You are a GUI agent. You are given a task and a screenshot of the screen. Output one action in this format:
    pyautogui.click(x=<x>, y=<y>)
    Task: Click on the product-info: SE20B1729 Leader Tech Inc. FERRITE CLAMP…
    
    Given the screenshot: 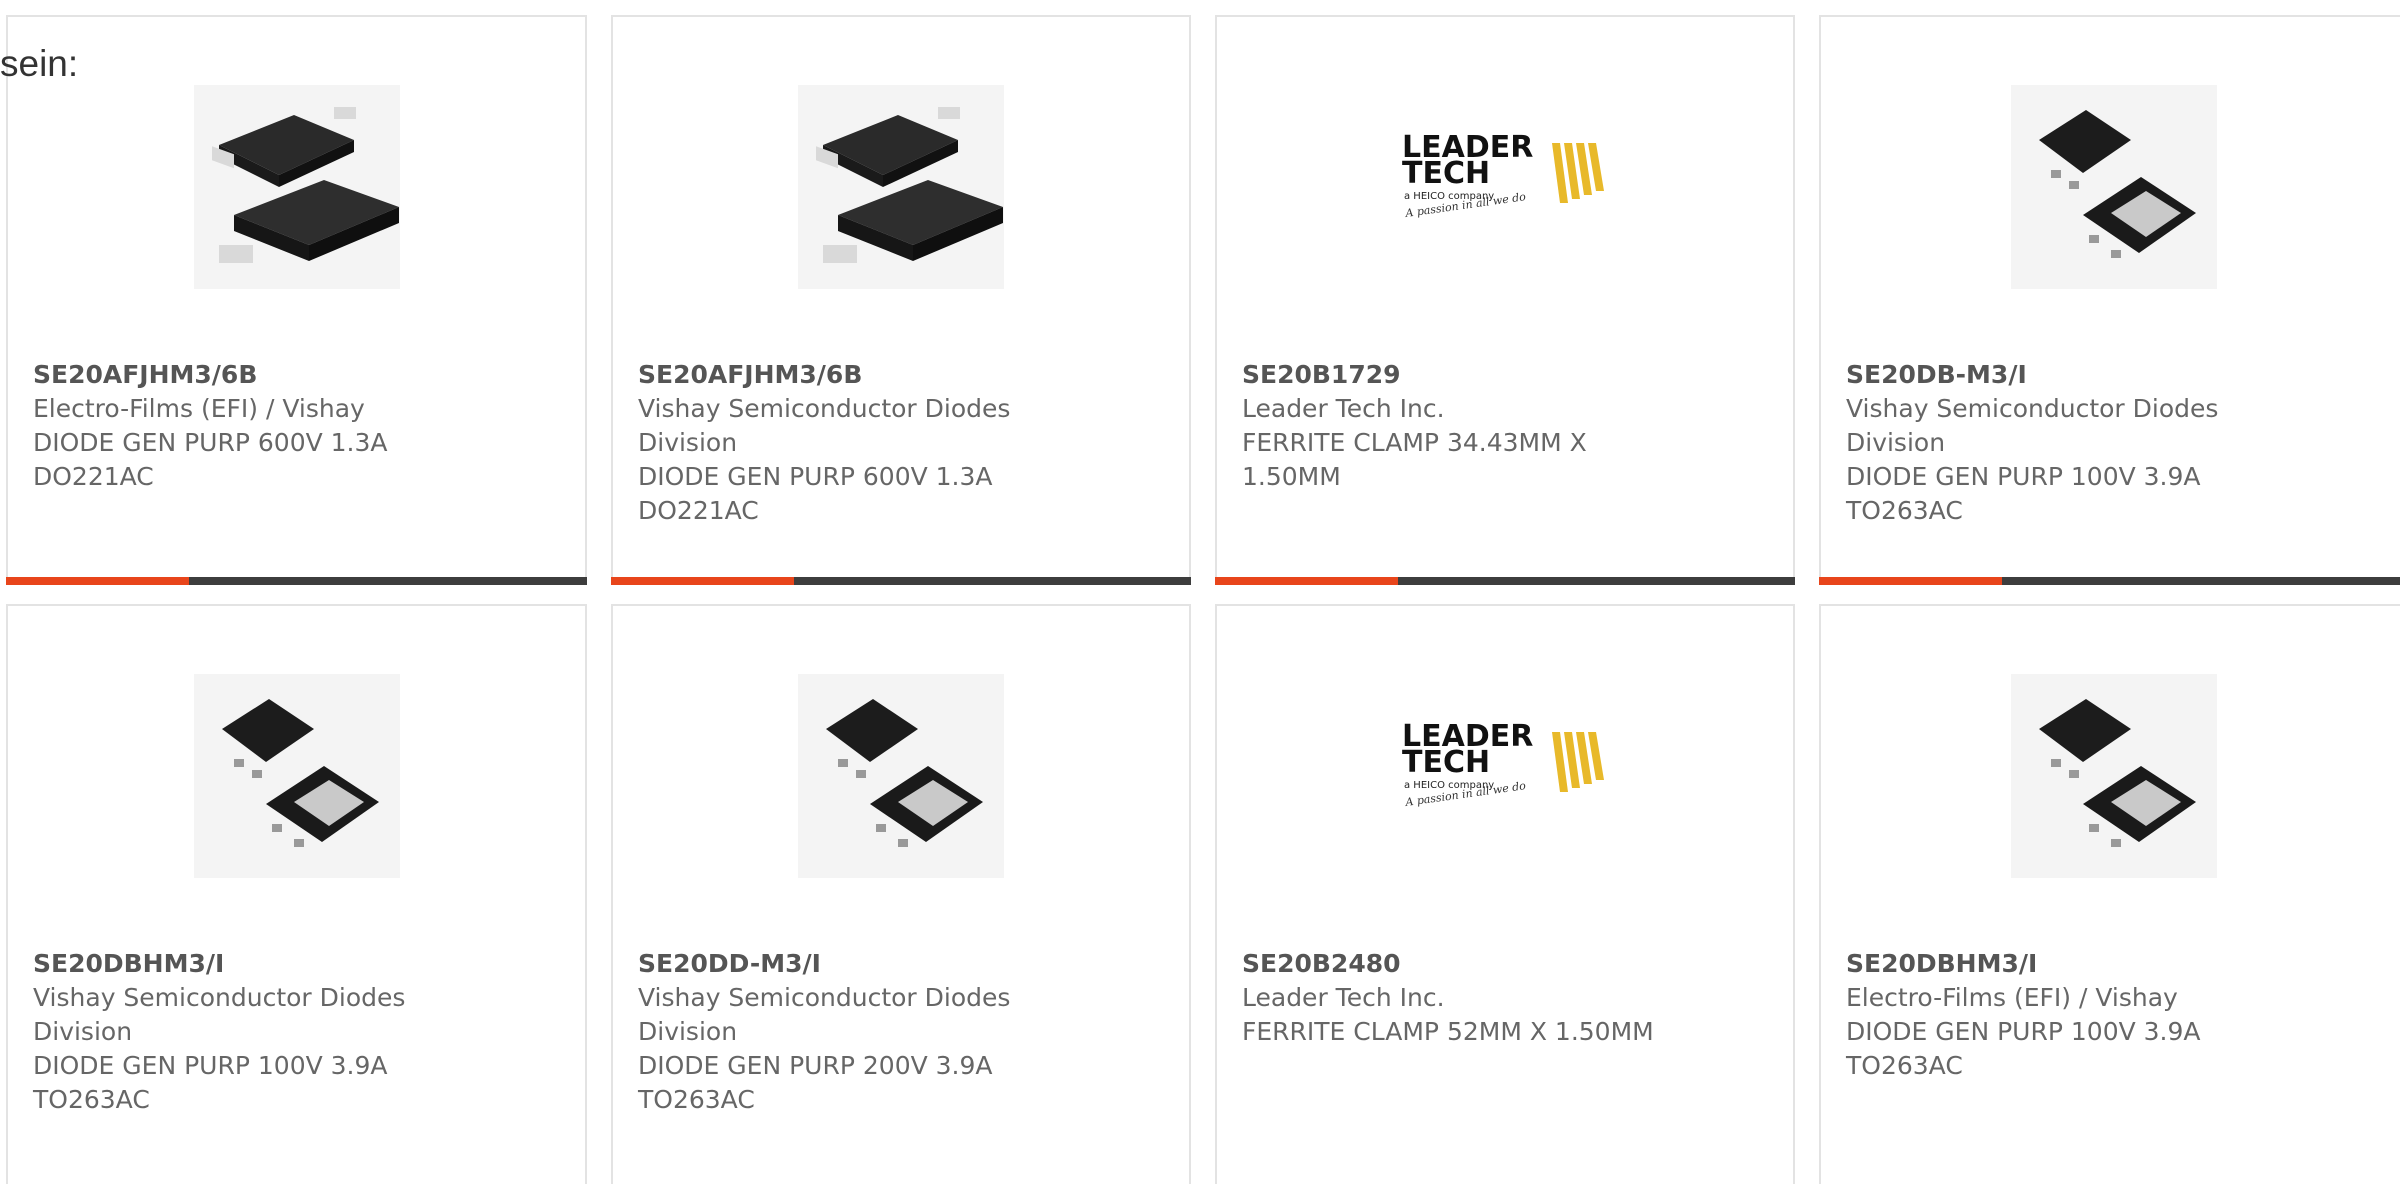 What is the action you would take?
    pyautogui.click(x=1452, y=426)
    